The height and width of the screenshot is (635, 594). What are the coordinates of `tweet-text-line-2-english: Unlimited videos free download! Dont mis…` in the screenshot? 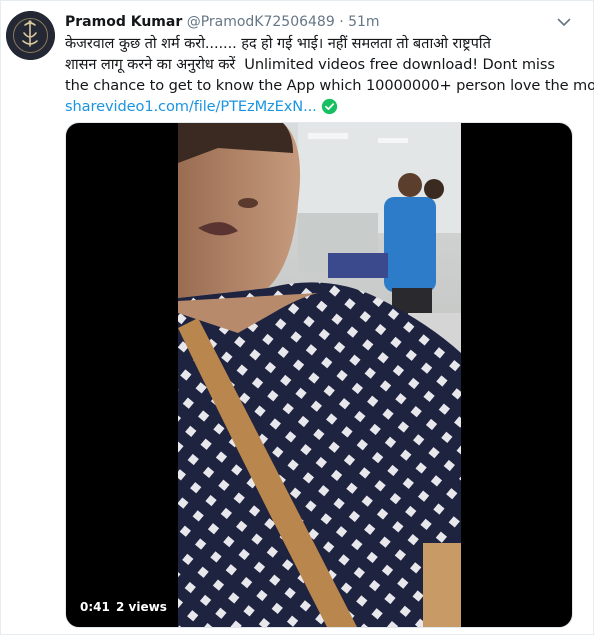 It's located at (395, 64).